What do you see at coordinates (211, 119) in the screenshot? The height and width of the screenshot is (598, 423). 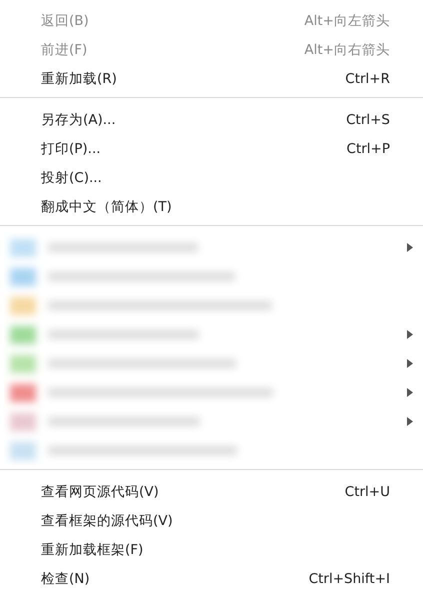 I see `menu-item: 另存为(A)... Ctrl+S` at bounding box center [211, 119].